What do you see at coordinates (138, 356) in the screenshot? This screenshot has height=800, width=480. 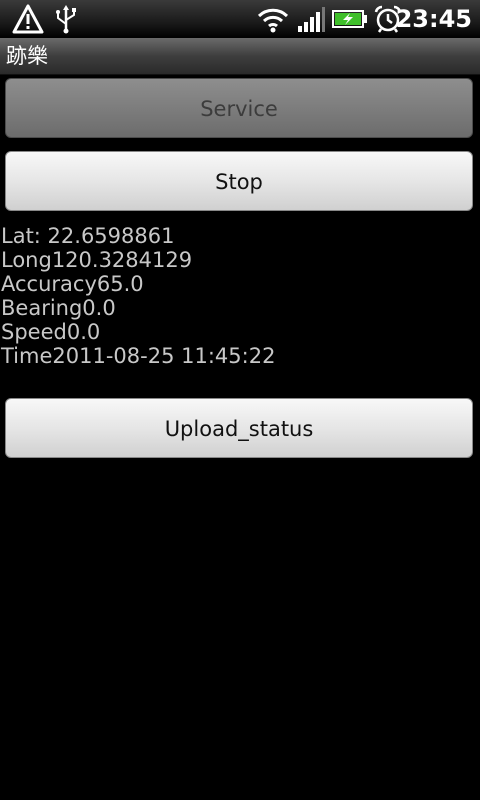 I see `time-text: Time2011-08-25 11:45:22` at bounding box center [138, 356].